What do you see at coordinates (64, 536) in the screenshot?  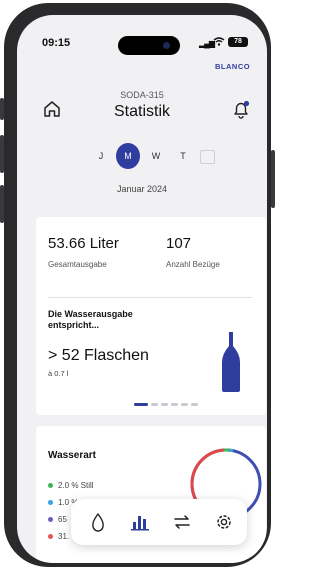 I see `legend-text: 31.` at bounding box center [64, 536].